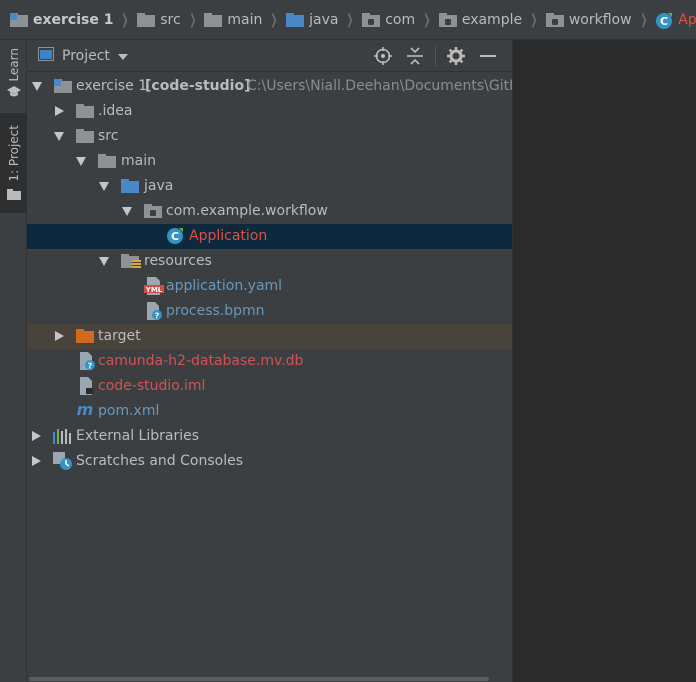  I want to click on tree-node-label: Application, so click(228, 236).